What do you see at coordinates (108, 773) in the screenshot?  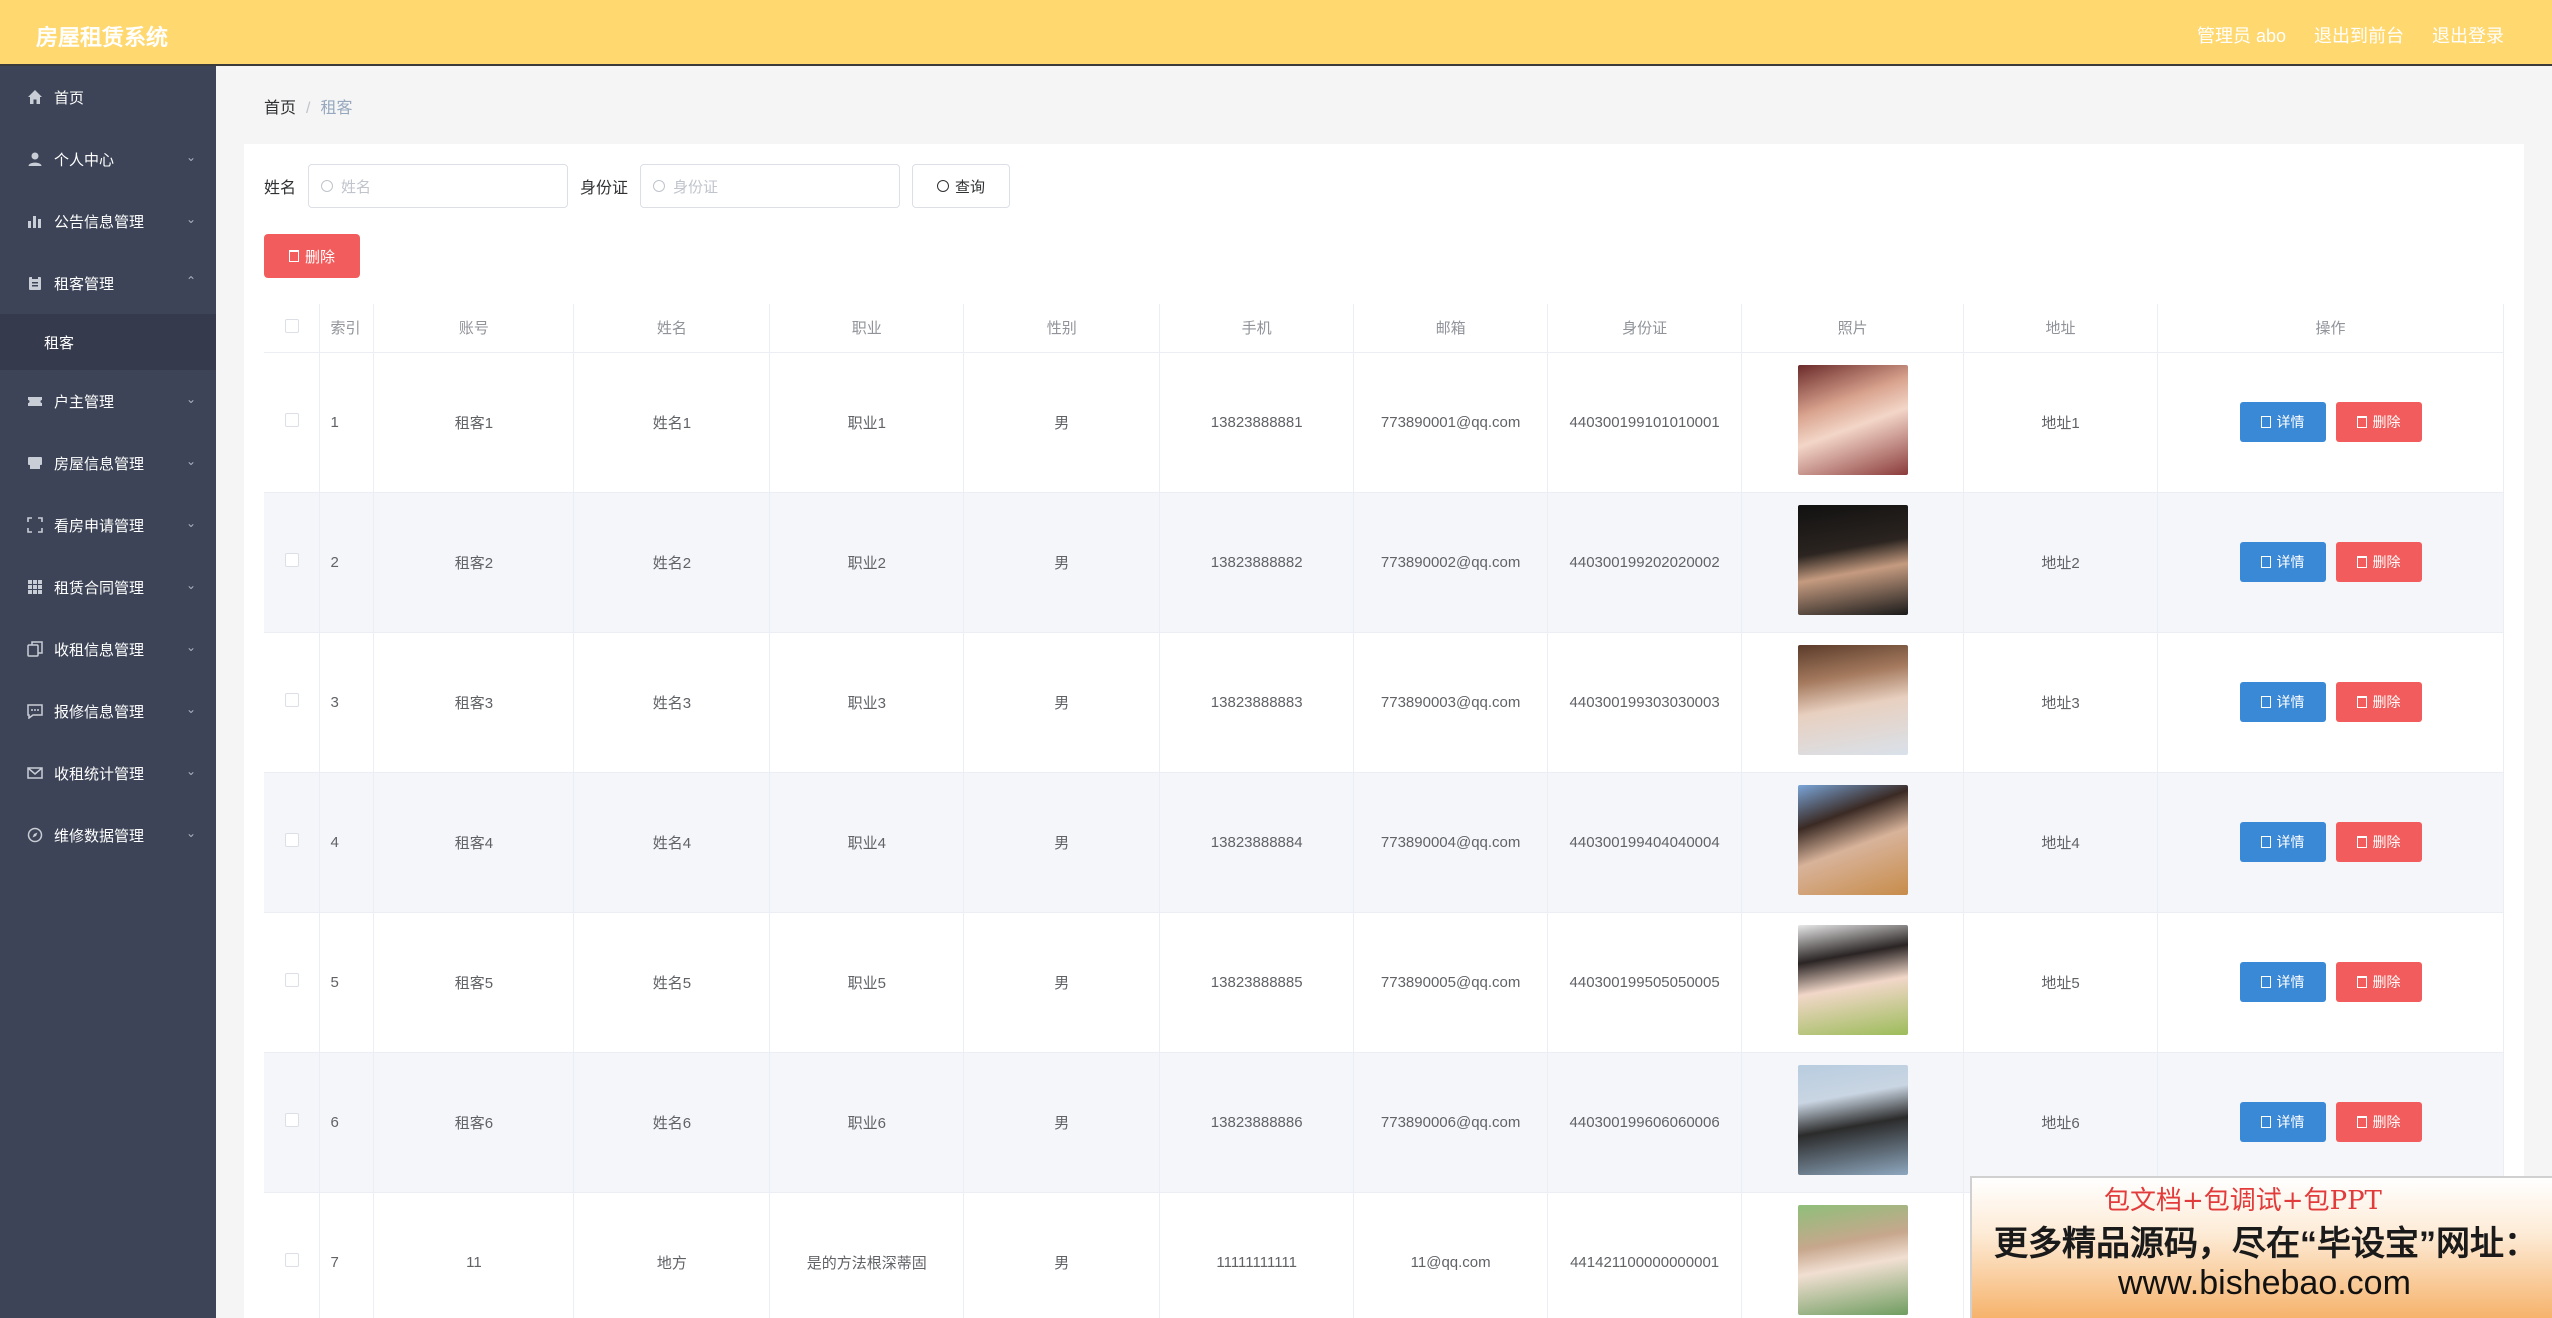 I see `sidebar-item-rent-stats: 收租统计管理 ⌄` at bounding box center [108, 773].